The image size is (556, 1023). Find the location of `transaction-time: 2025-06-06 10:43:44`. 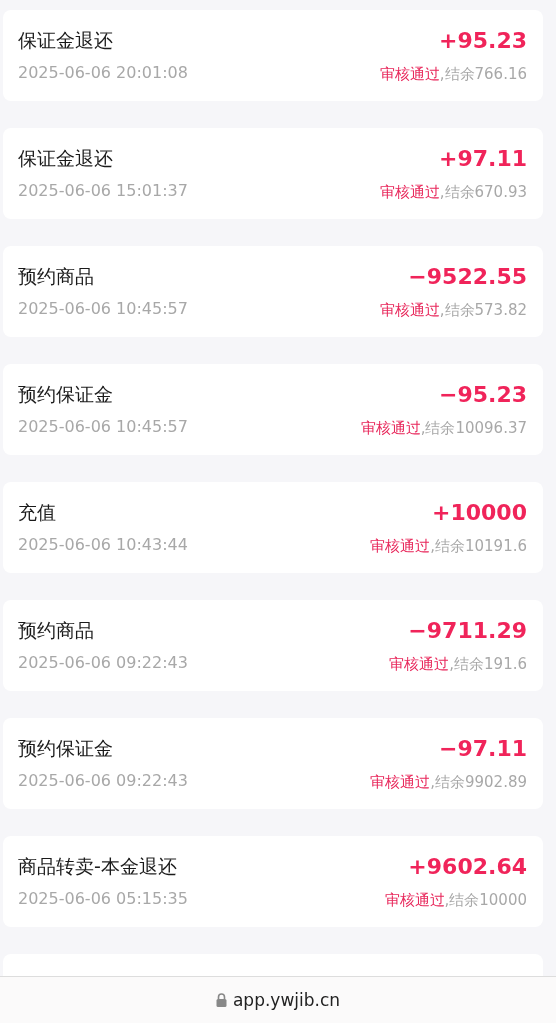

transaction-time: 2025-06-06 10:43:44 is located at coordinates (103, 544).